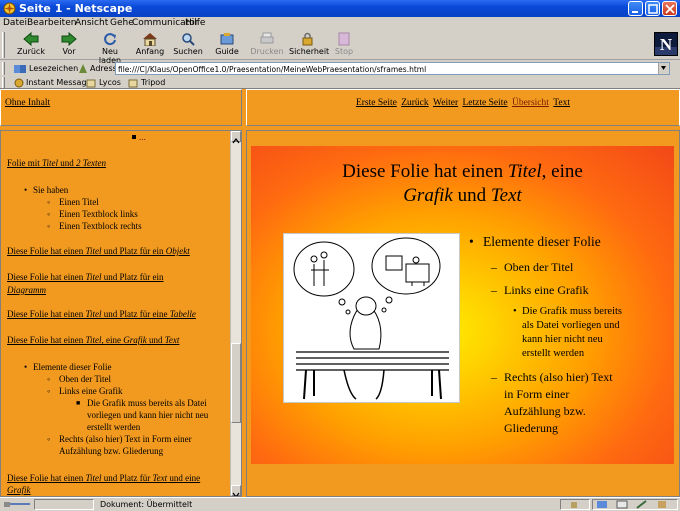 This screenshot has height=511, width=680. I want to click on composer-component-icon, so click(642, 504).